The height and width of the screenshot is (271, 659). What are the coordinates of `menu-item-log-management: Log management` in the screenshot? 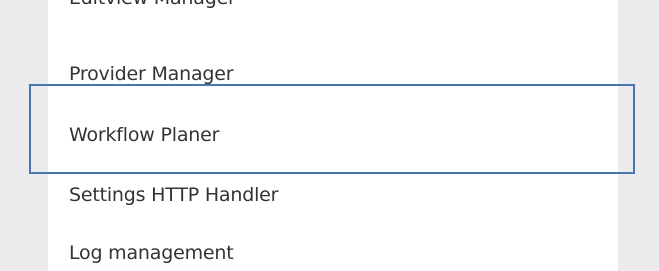 It's located at (151, 253).